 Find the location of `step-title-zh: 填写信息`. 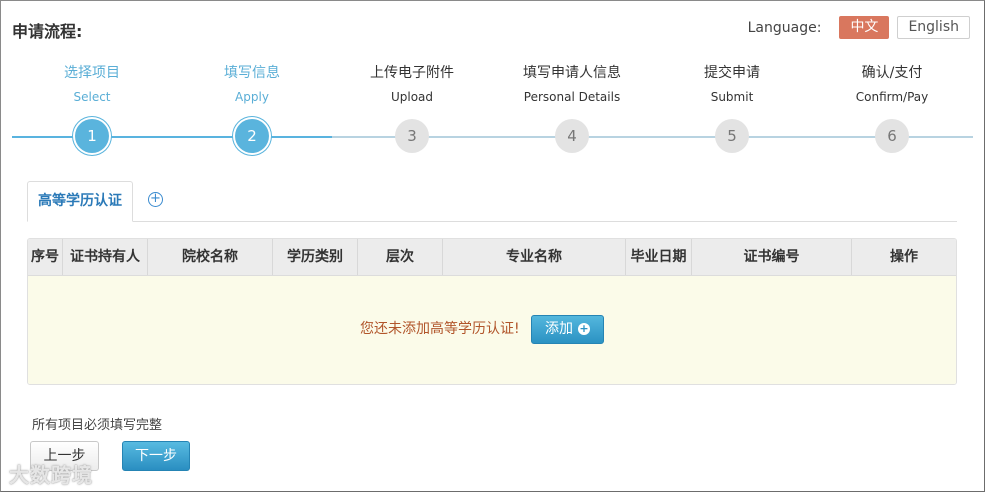

step-title-zh: 填写信息 is located at coordinates (252, 73).